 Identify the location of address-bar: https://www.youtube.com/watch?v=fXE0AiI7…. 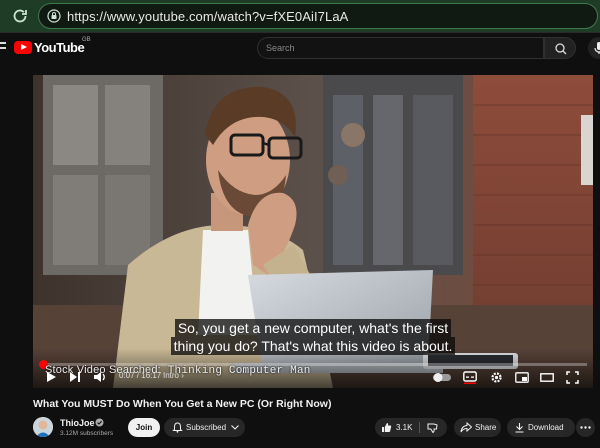
(318, 16).